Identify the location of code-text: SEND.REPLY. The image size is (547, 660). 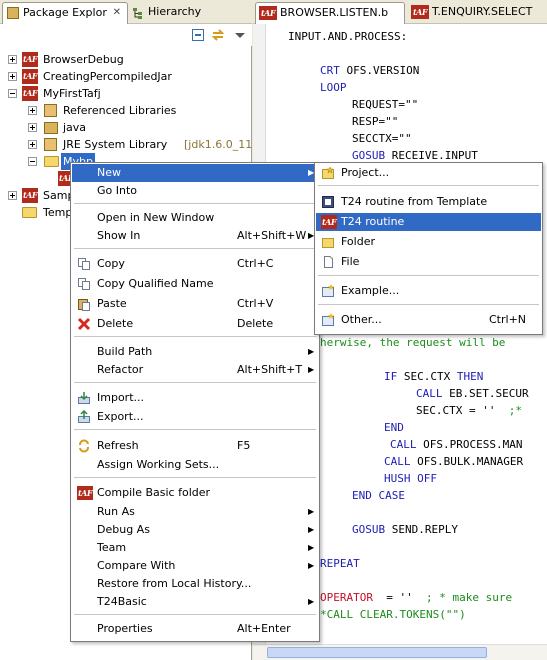
(421, 529).